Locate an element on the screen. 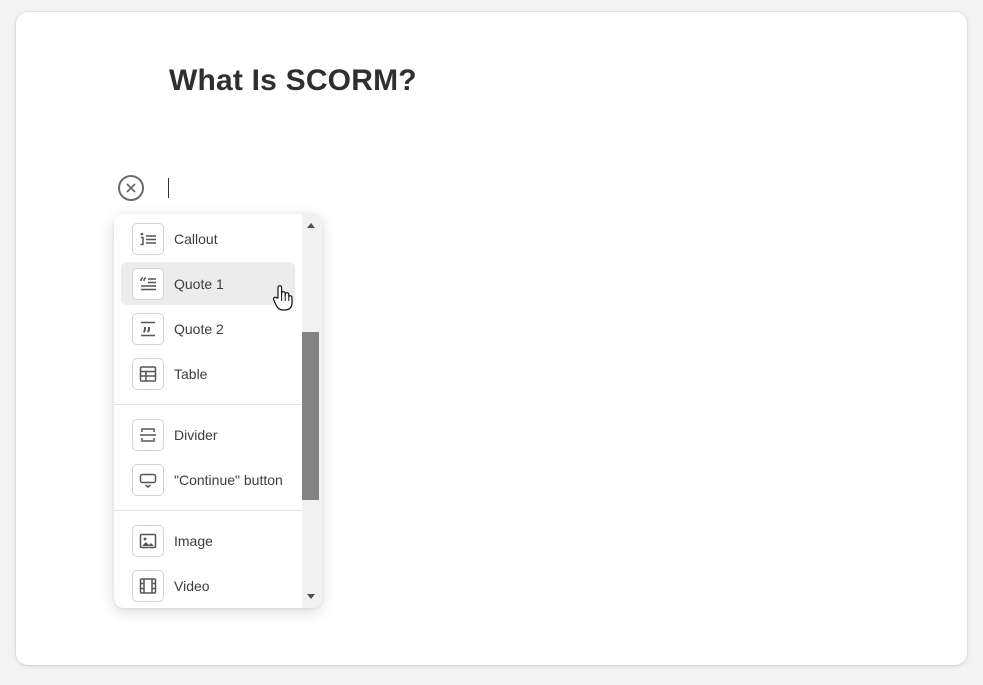 This screenshot has height=685, width=983. circle-close-icon is located at coordinates (131, 188).